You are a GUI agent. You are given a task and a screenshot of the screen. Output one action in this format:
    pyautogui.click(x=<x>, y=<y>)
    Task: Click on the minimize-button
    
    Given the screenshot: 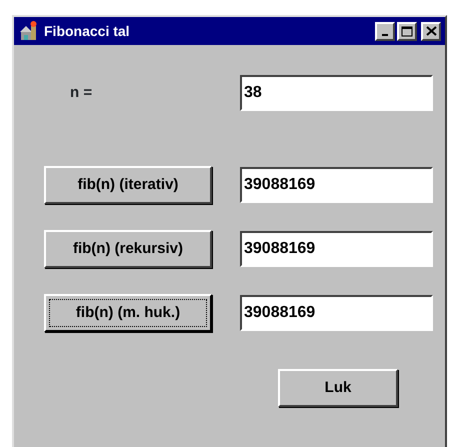 What is the action you would take?
    pyautogui.click(x=385, y=31)
    